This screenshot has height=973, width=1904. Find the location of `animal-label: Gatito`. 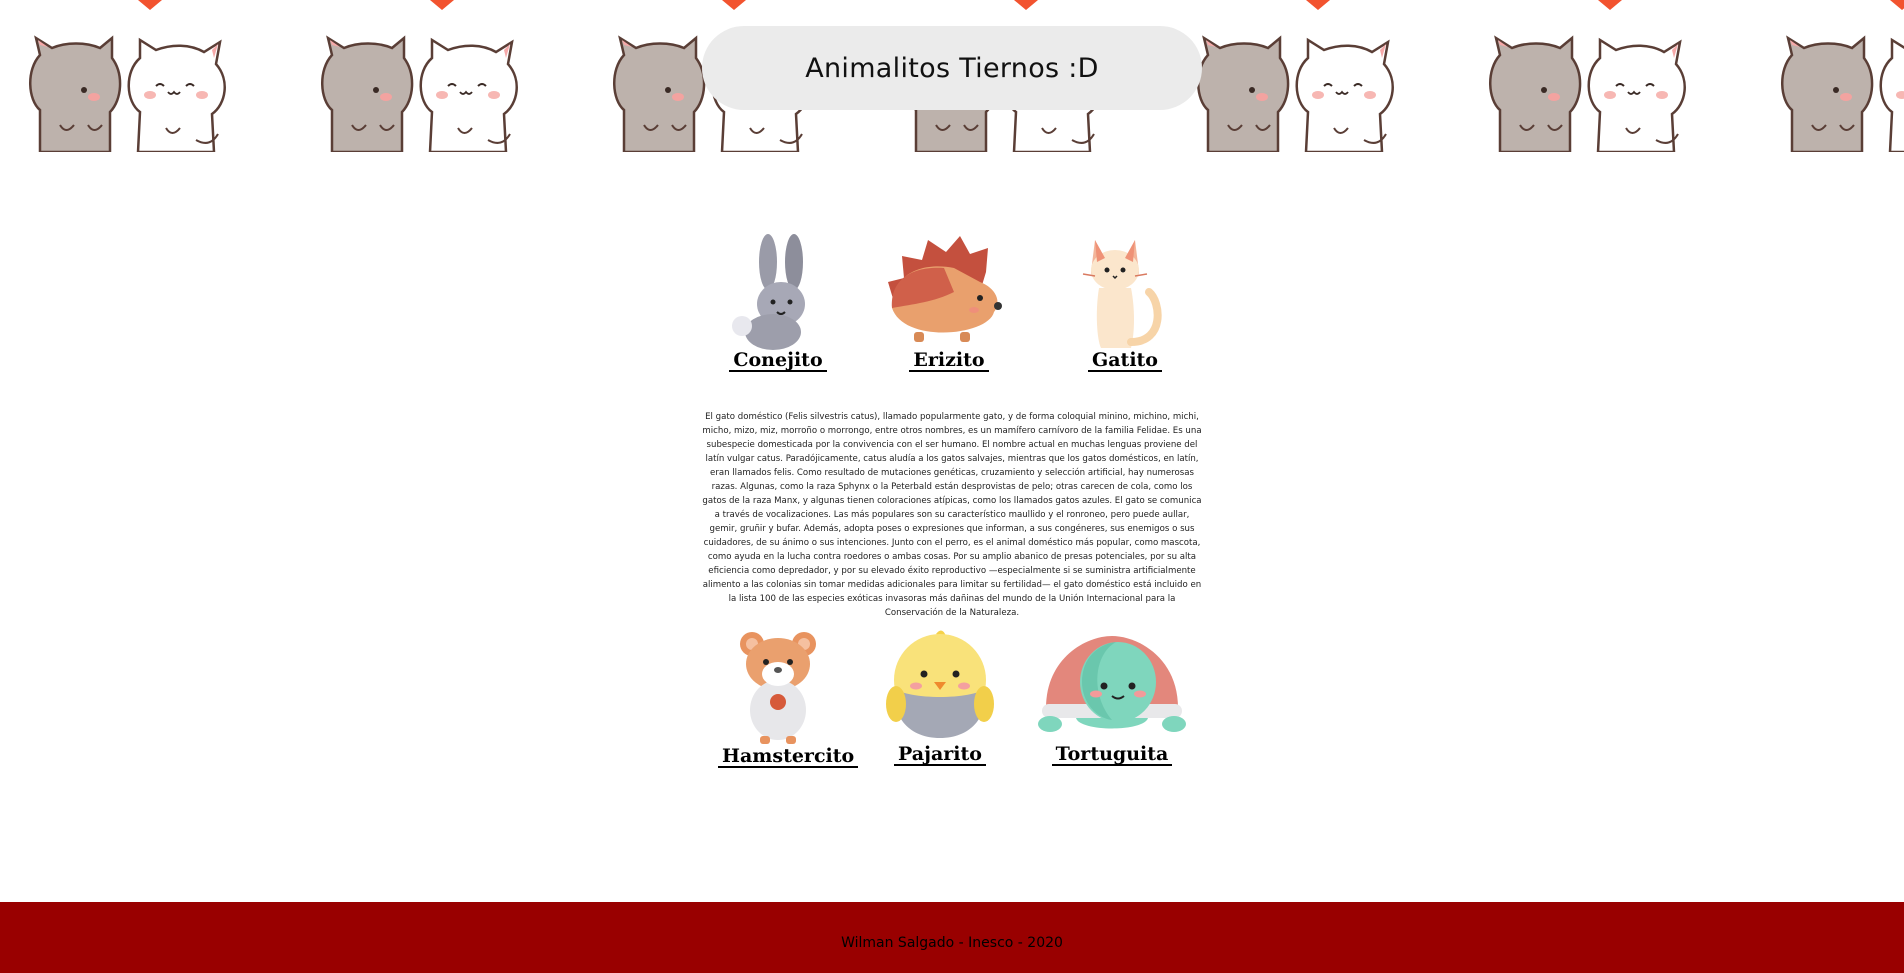

animal-label: Gatito is located at coordinates (1125, 361).